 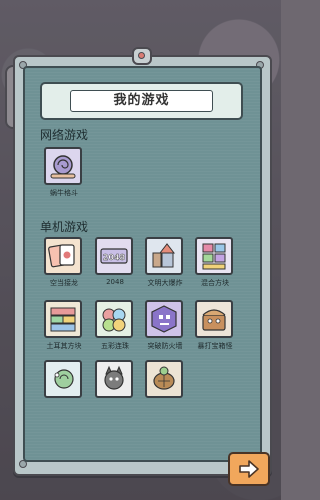 I want to click on game-item-snail-fight: 蜗牛格斗, so click(x=64, y=172).